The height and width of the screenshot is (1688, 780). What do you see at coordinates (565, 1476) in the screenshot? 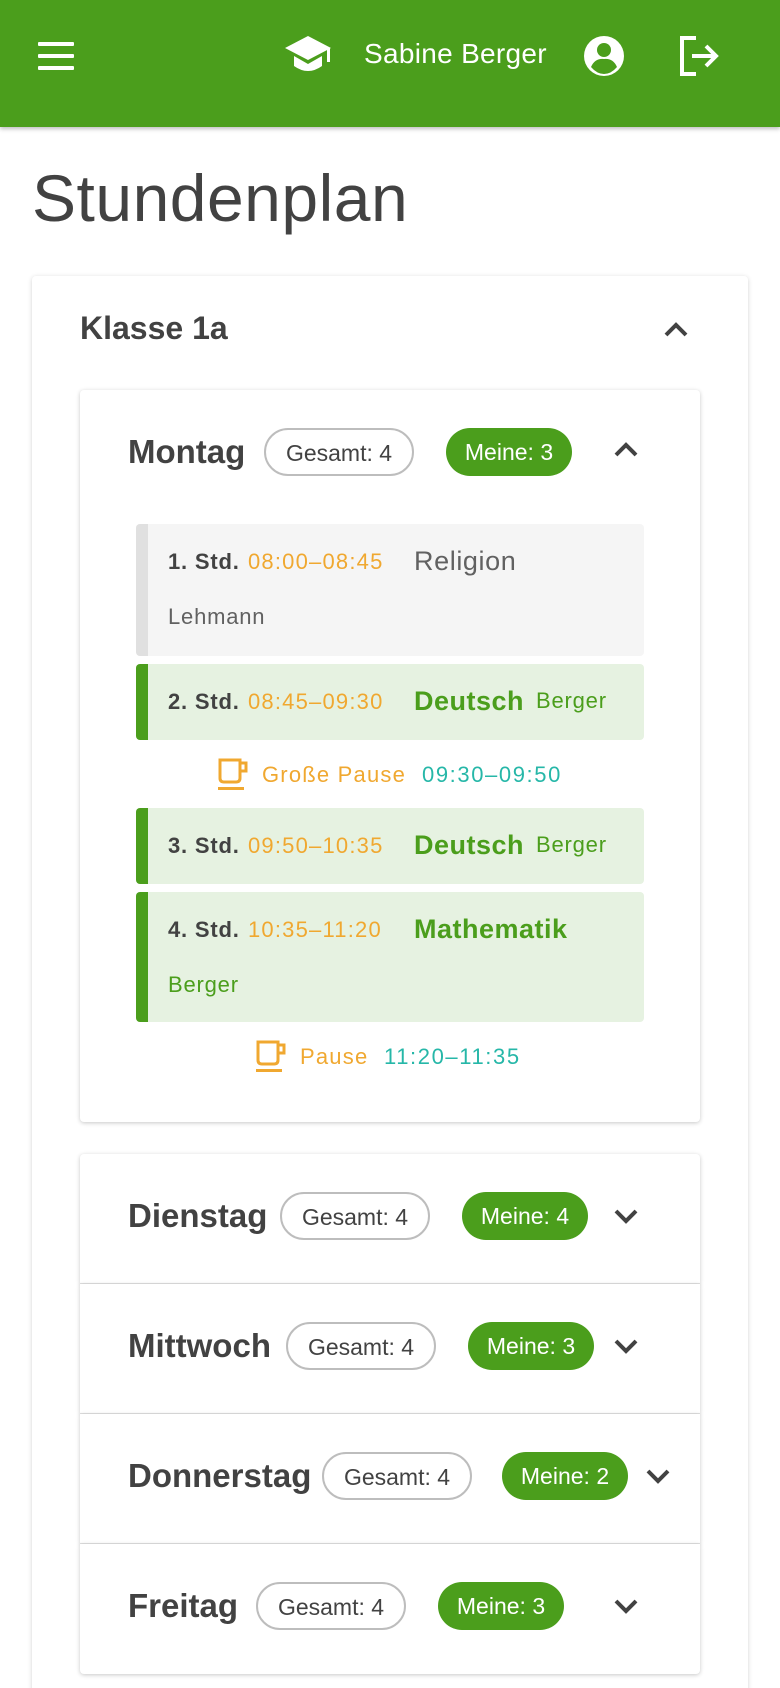
I see `my-count-chip: Meine: 2` at bounding box center [565, 1476].